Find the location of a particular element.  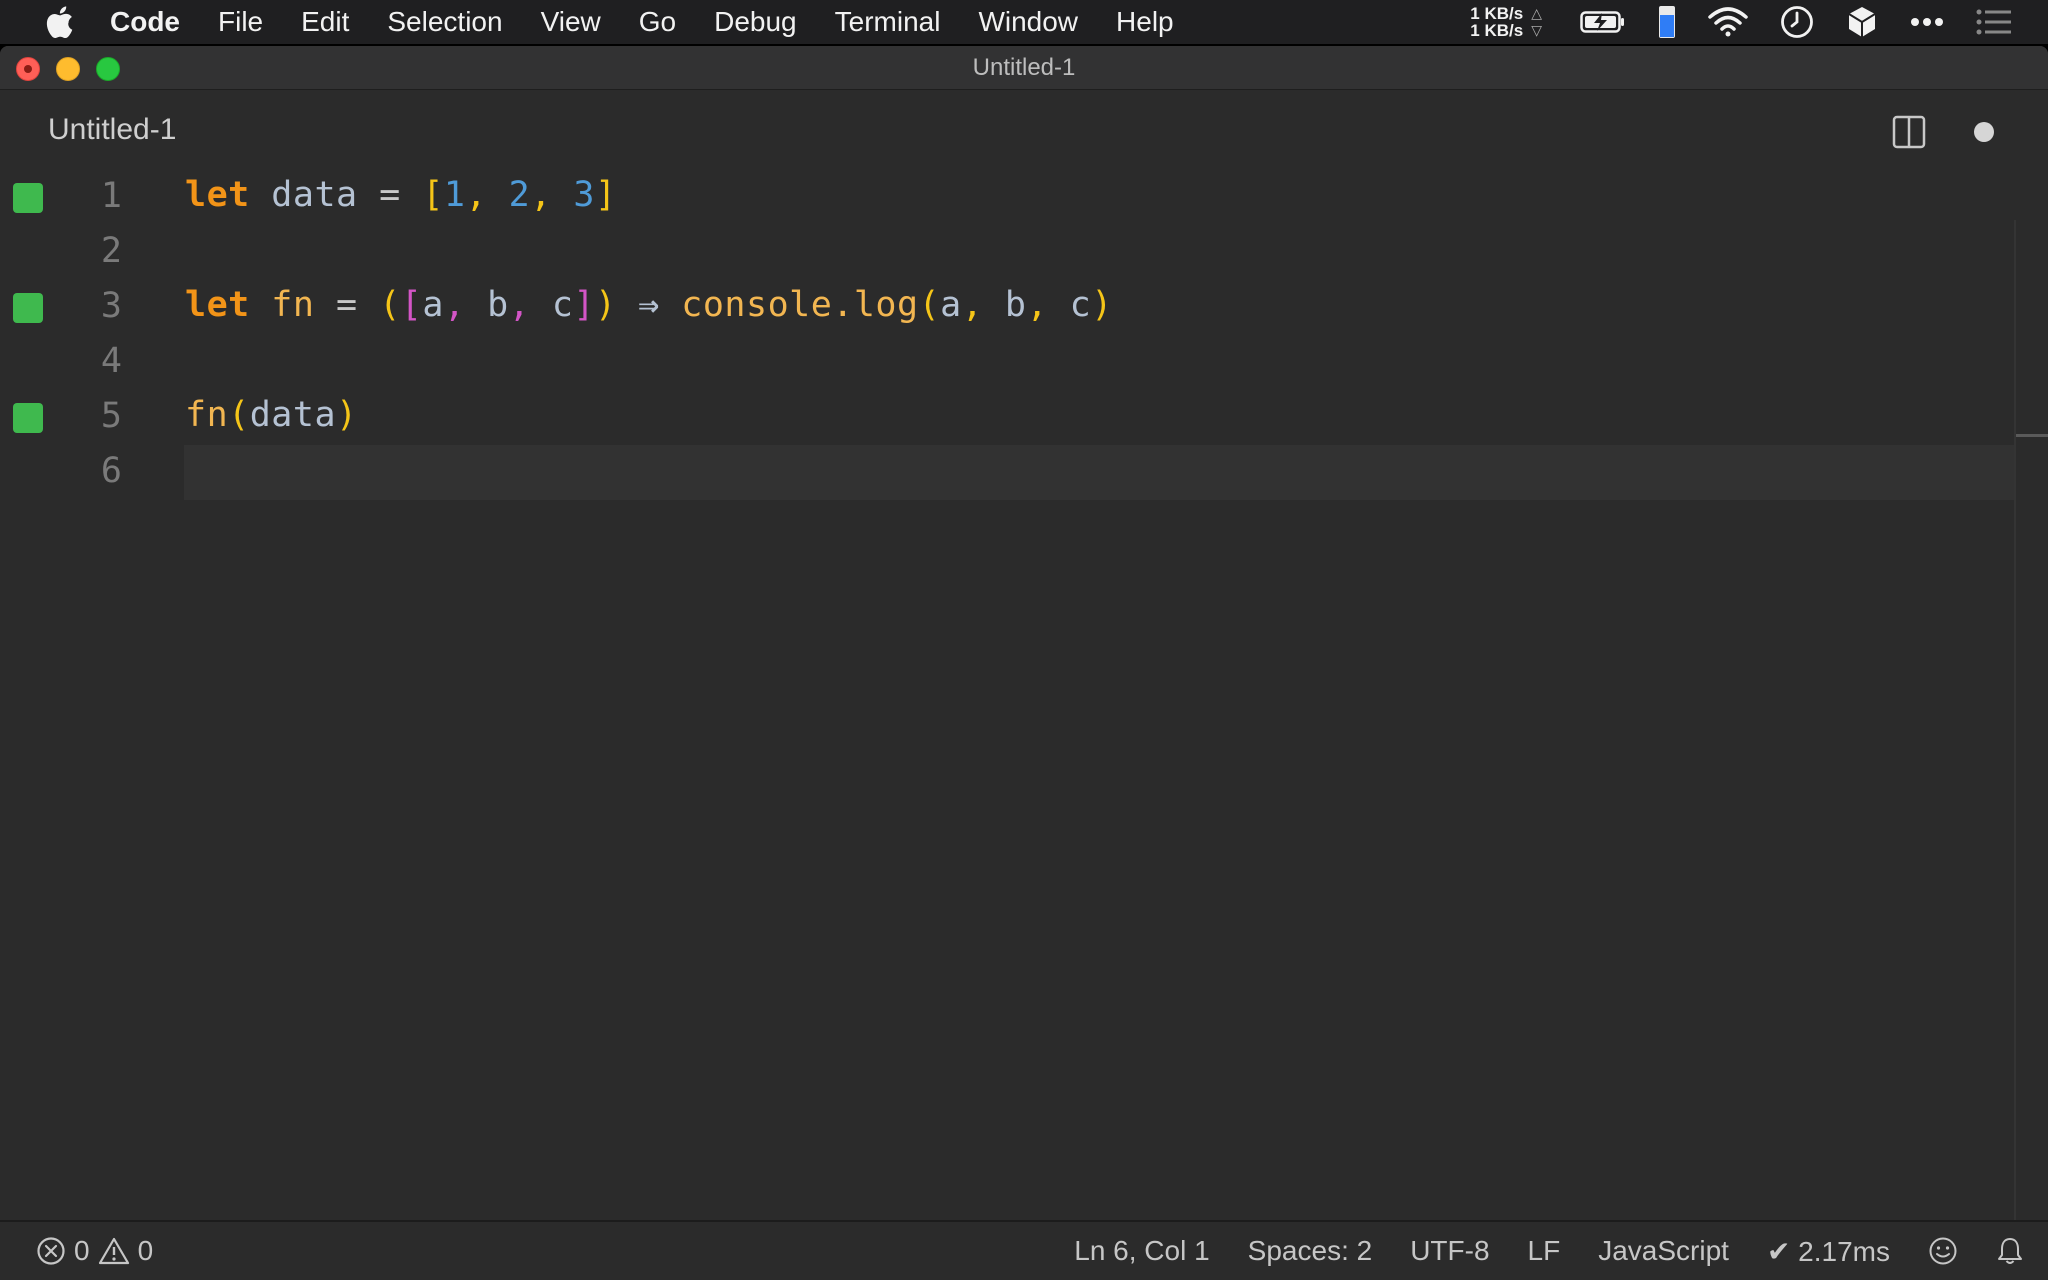

function-token: console.log is located at coordinates (800, 305).